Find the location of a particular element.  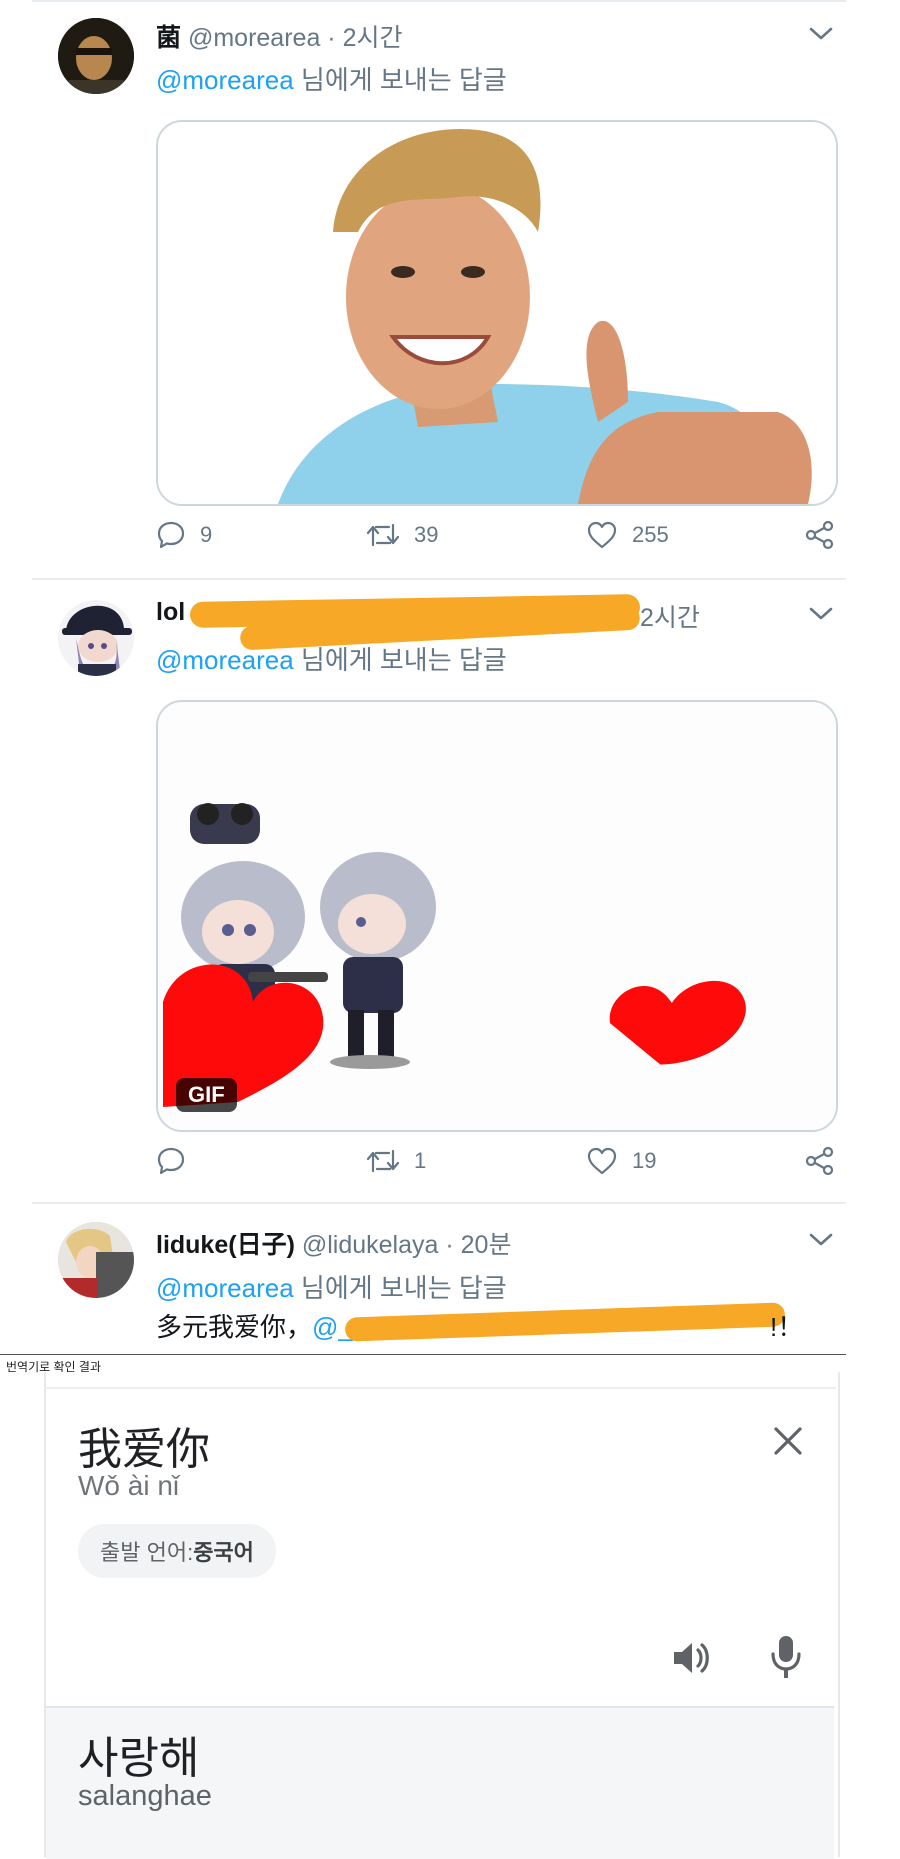

retweet-count: 1 is located at coordinates (420, 1160).